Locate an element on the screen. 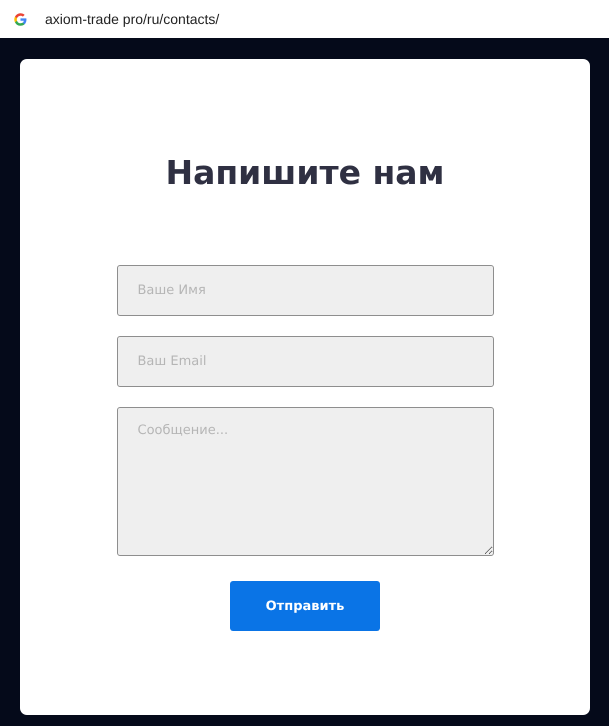 The height and width of the screenshot is (726, 609). address-url: axiom-trade pro/ru/contacts/ is located at coordinates (132, 19).